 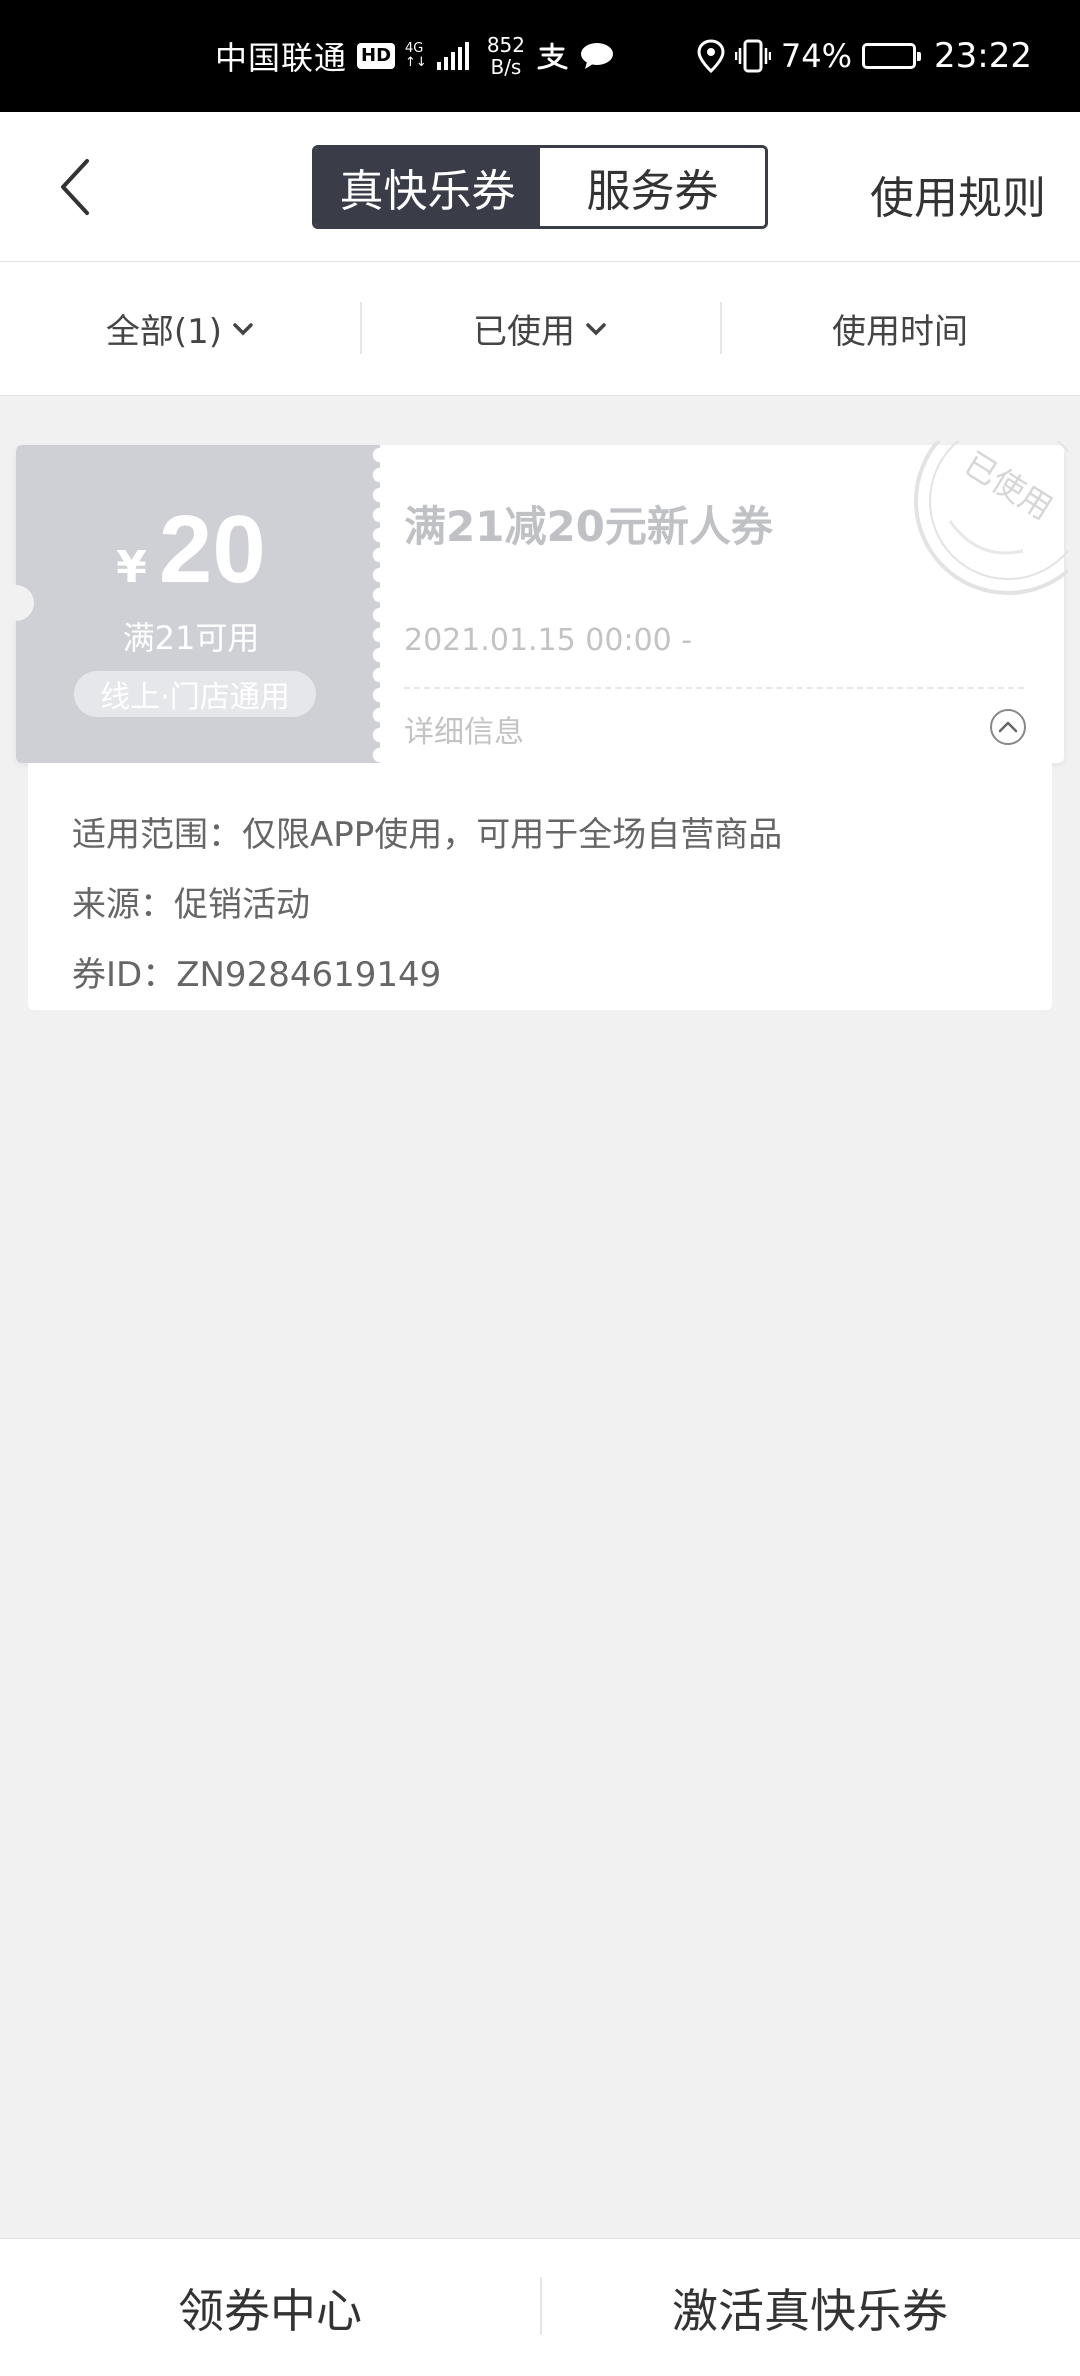 I want to click on status-left: 中国联通 HD 4G ↑↓ 852 B/s, so click(x=415, y=56).